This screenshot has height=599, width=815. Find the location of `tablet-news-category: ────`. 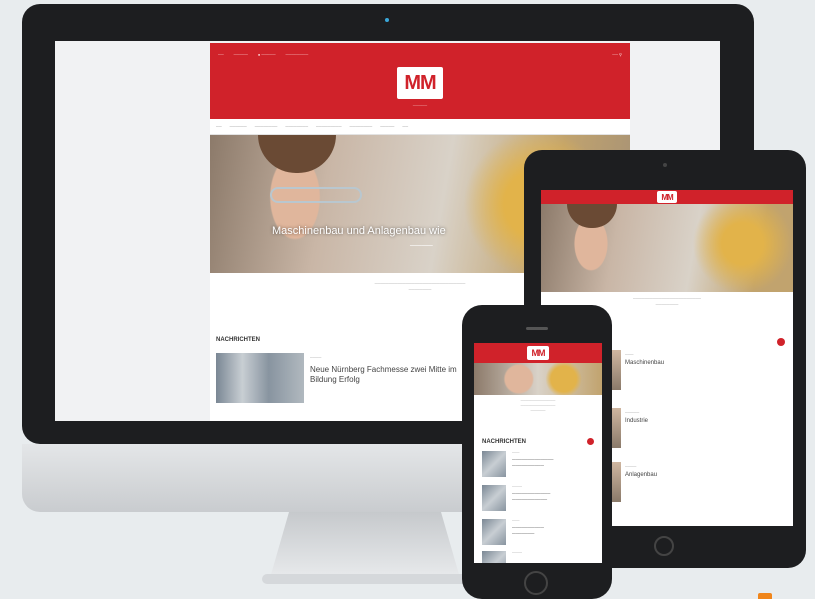

tablet-news-category: ──── is located at coordinates (631, 466).